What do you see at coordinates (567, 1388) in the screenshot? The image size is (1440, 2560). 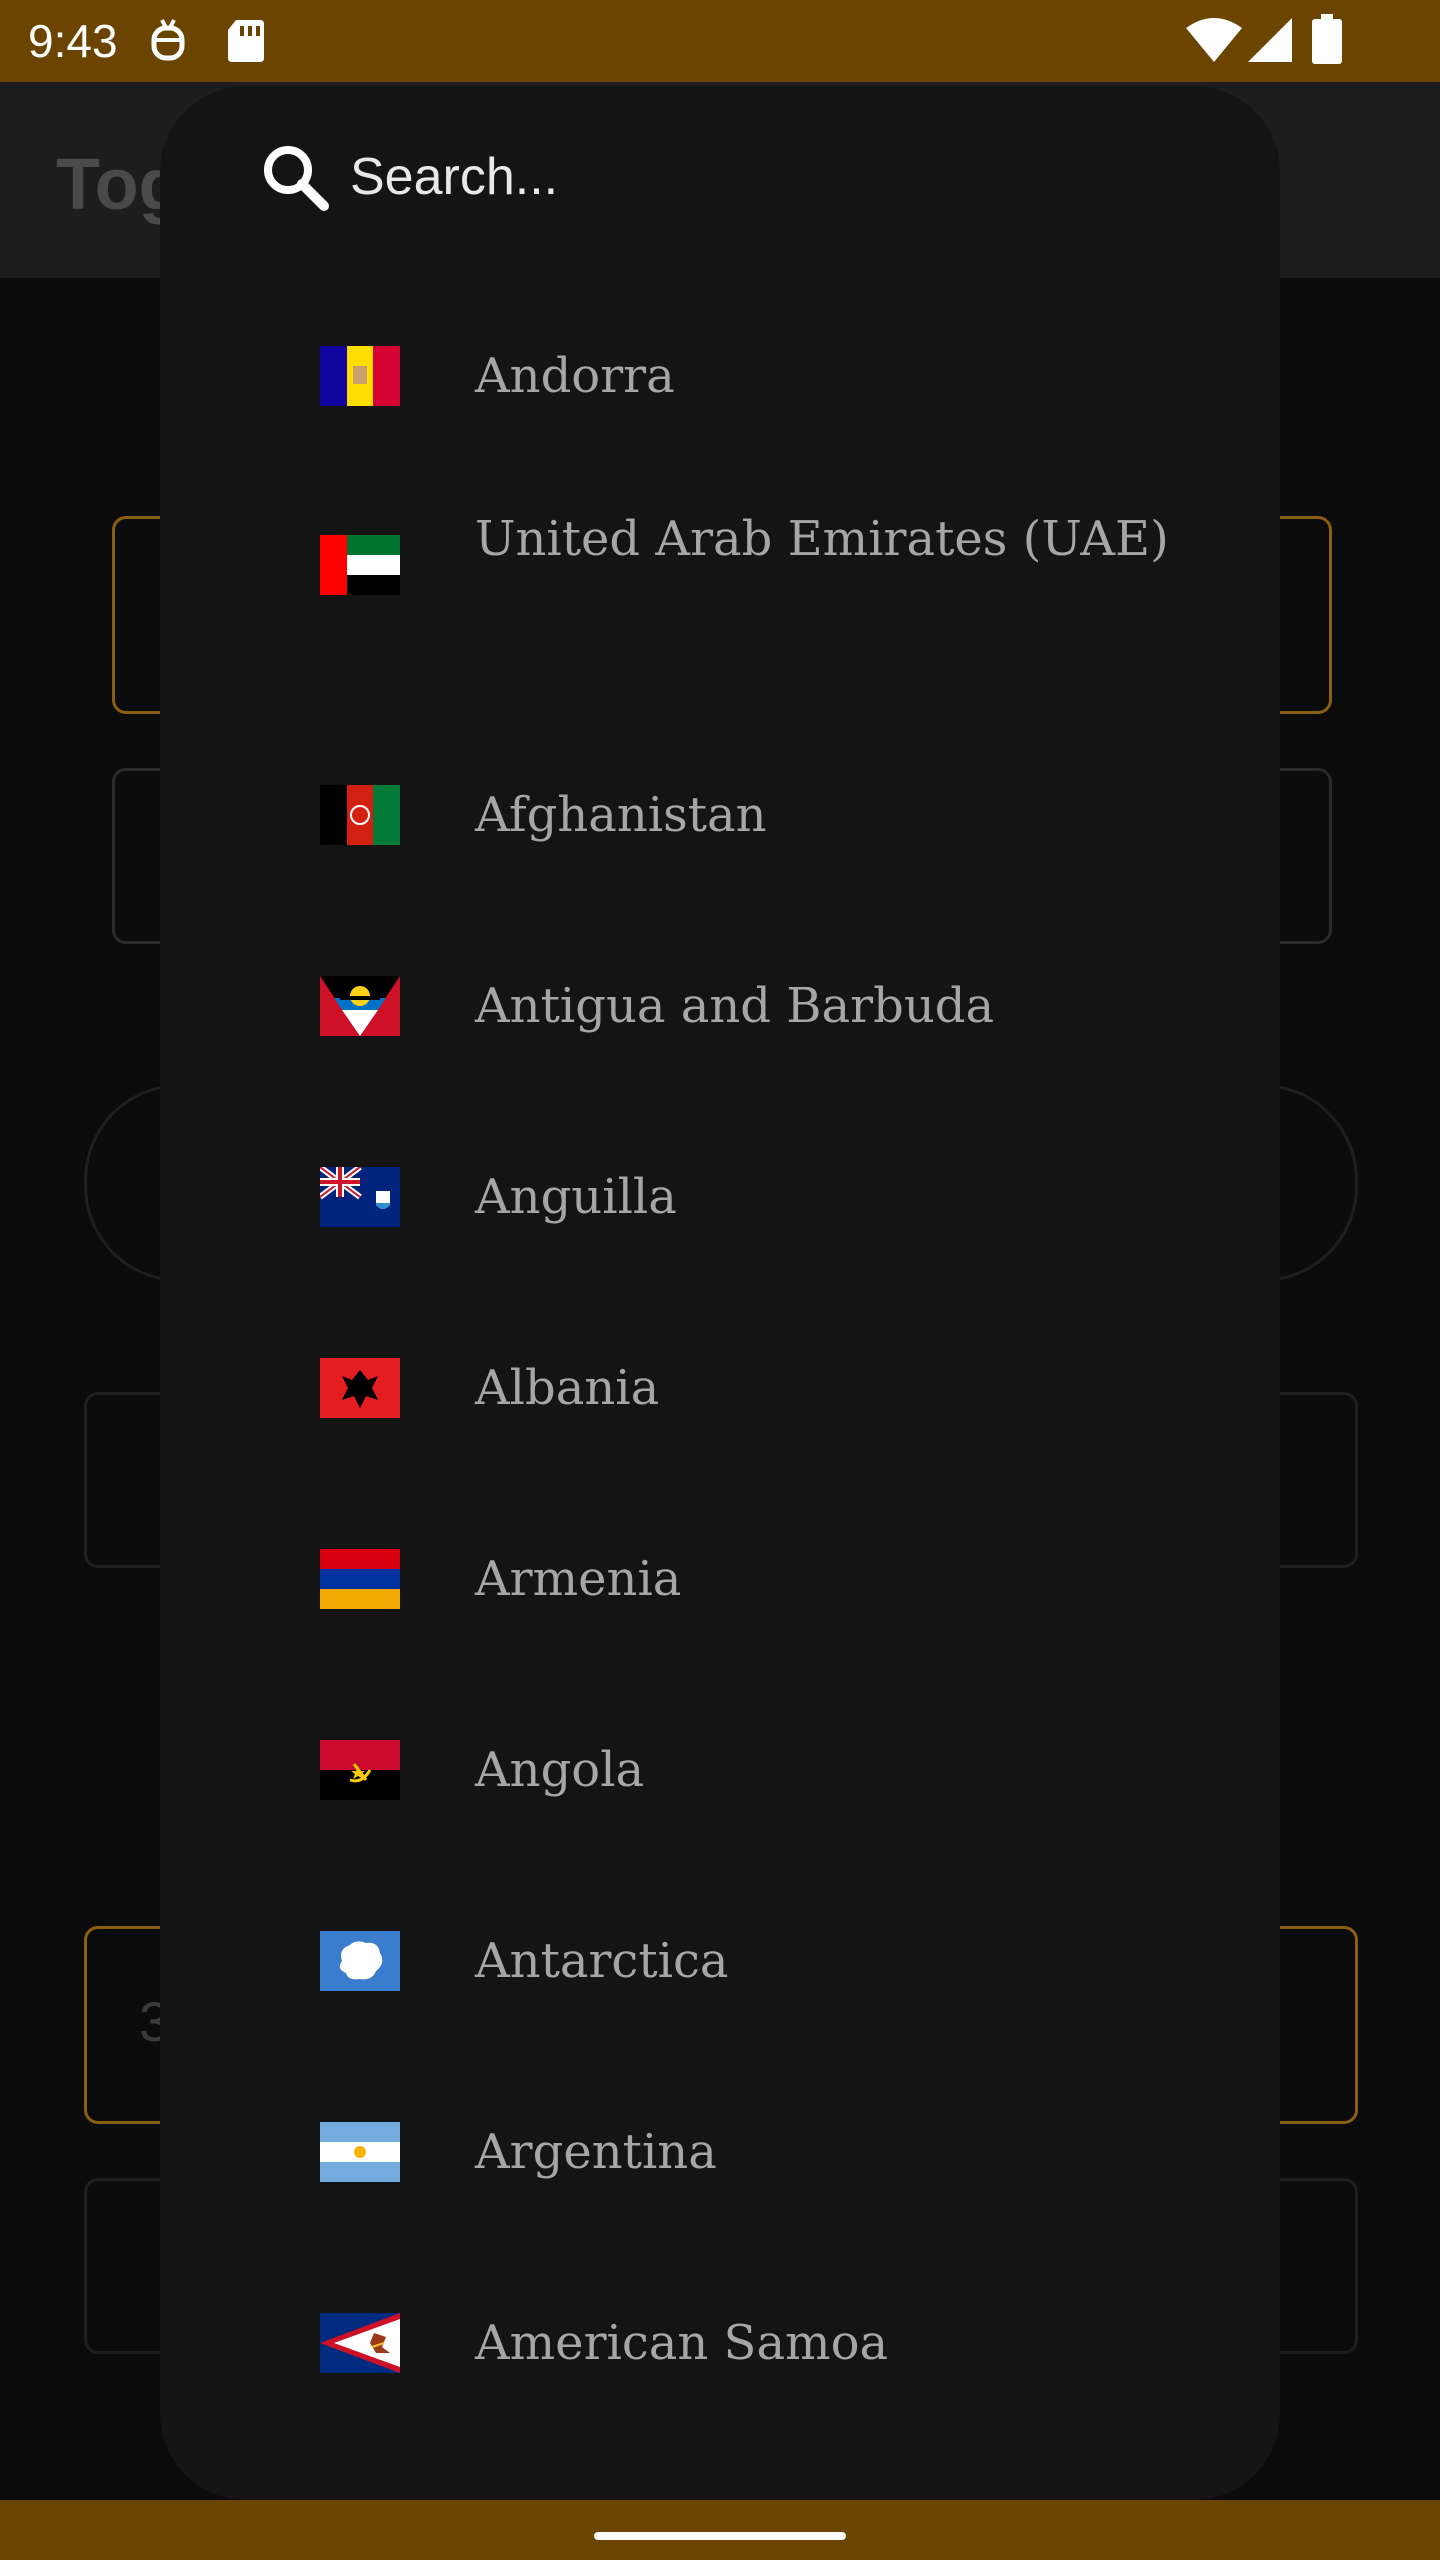 I see `country-name: Albania` at bounding box center [567, 1388].